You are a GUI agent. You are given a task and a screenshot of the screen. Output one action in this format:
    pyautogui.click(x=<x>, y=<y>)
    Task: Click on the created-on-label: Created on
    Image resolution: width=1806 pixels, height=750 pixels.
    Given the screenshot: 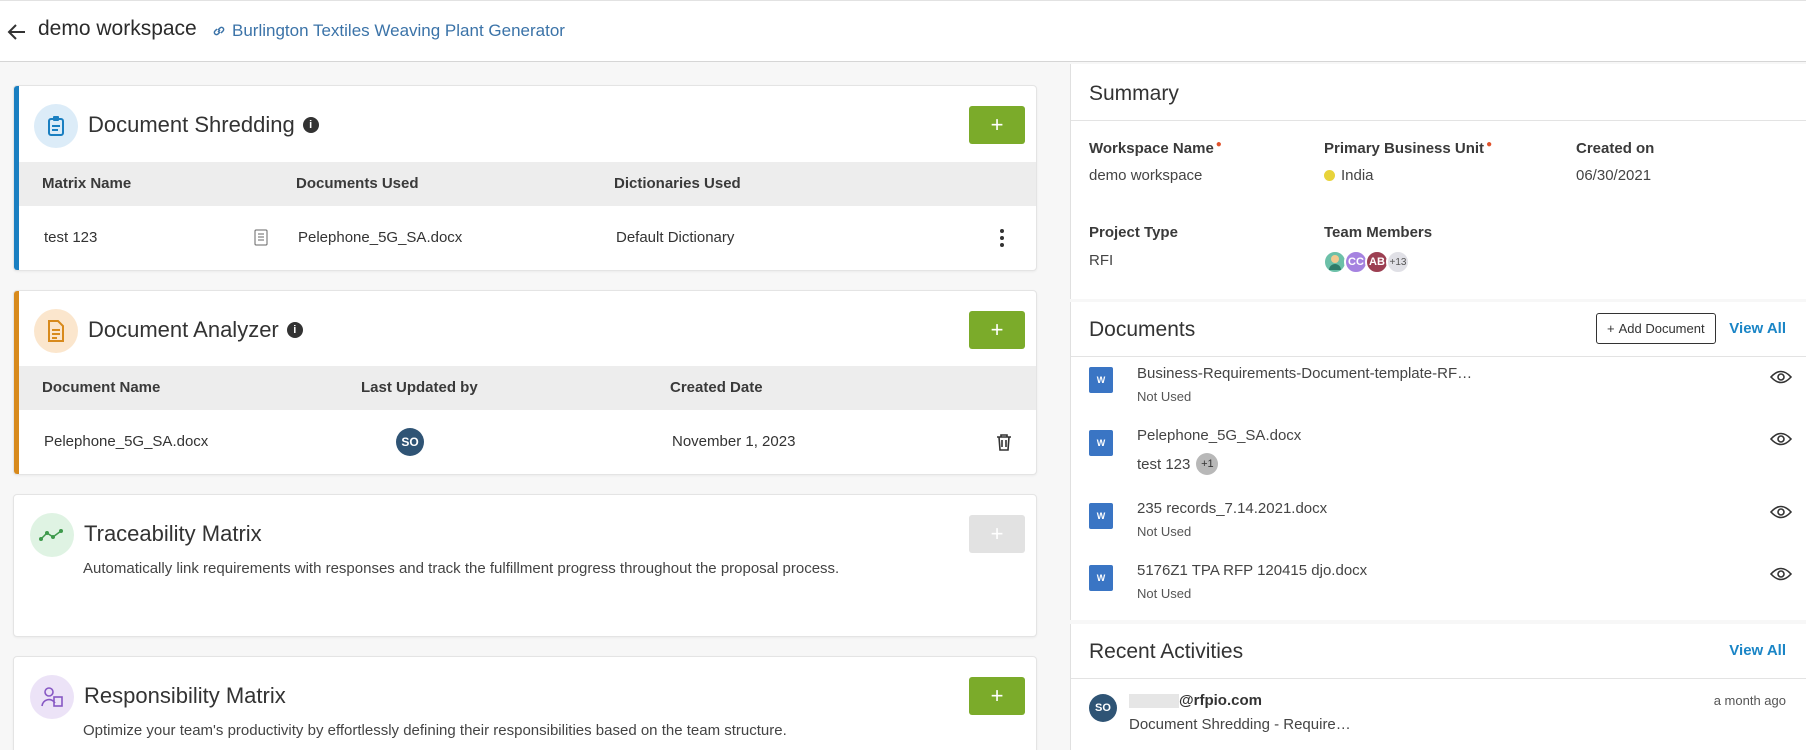 What is the action you would take?
    pyautogui.click(x=1615, y=148)
    